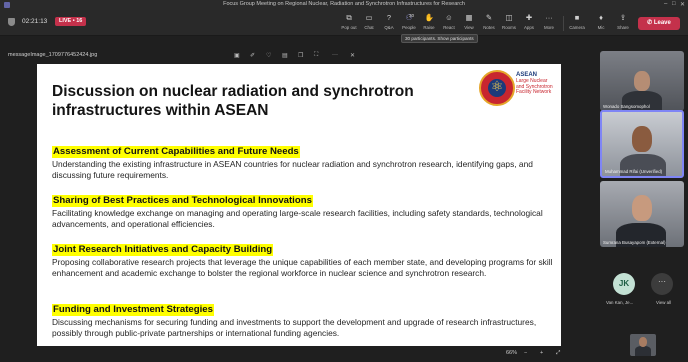 This screenshot has height=362, width=688. What do you see at coordinates (529, 17) in the screenshot?
I see `apps-icon: ✚` at bounding box center [529, 17].